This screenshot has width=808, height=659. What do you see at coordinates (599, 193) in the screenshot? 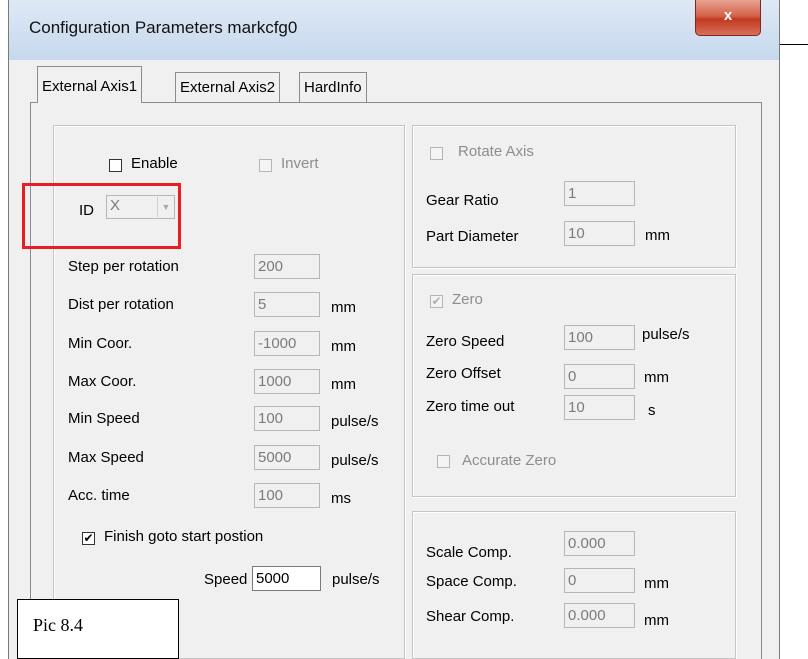
I see `gear-ratio-field: 1` at bounding box center [599, 193].